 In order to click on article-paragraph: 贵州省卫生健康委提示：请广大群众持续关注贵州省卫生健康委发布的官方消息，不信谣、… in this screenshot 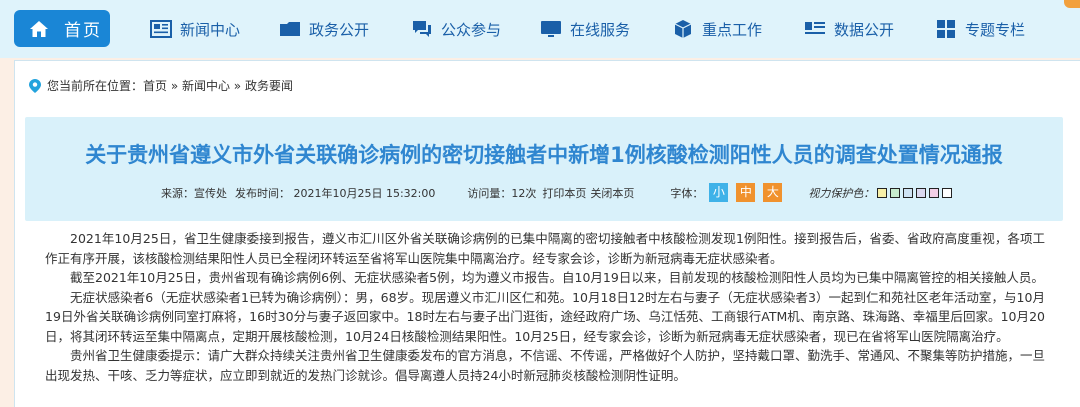, I will do `click(545, 365)`.